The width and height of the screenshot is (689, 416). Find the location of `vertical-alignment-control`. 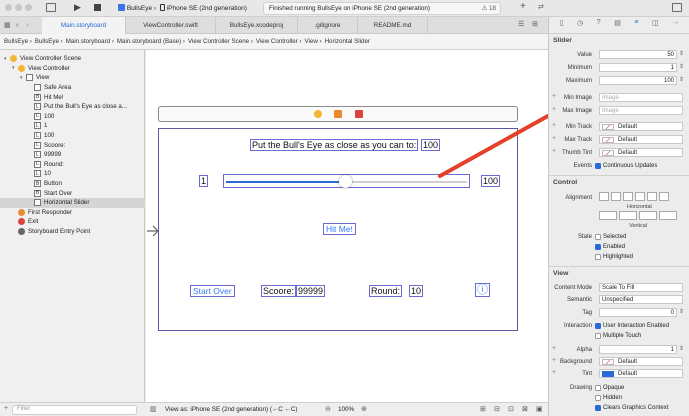

vertical-alignment-control is located at coordinates (638, 215).